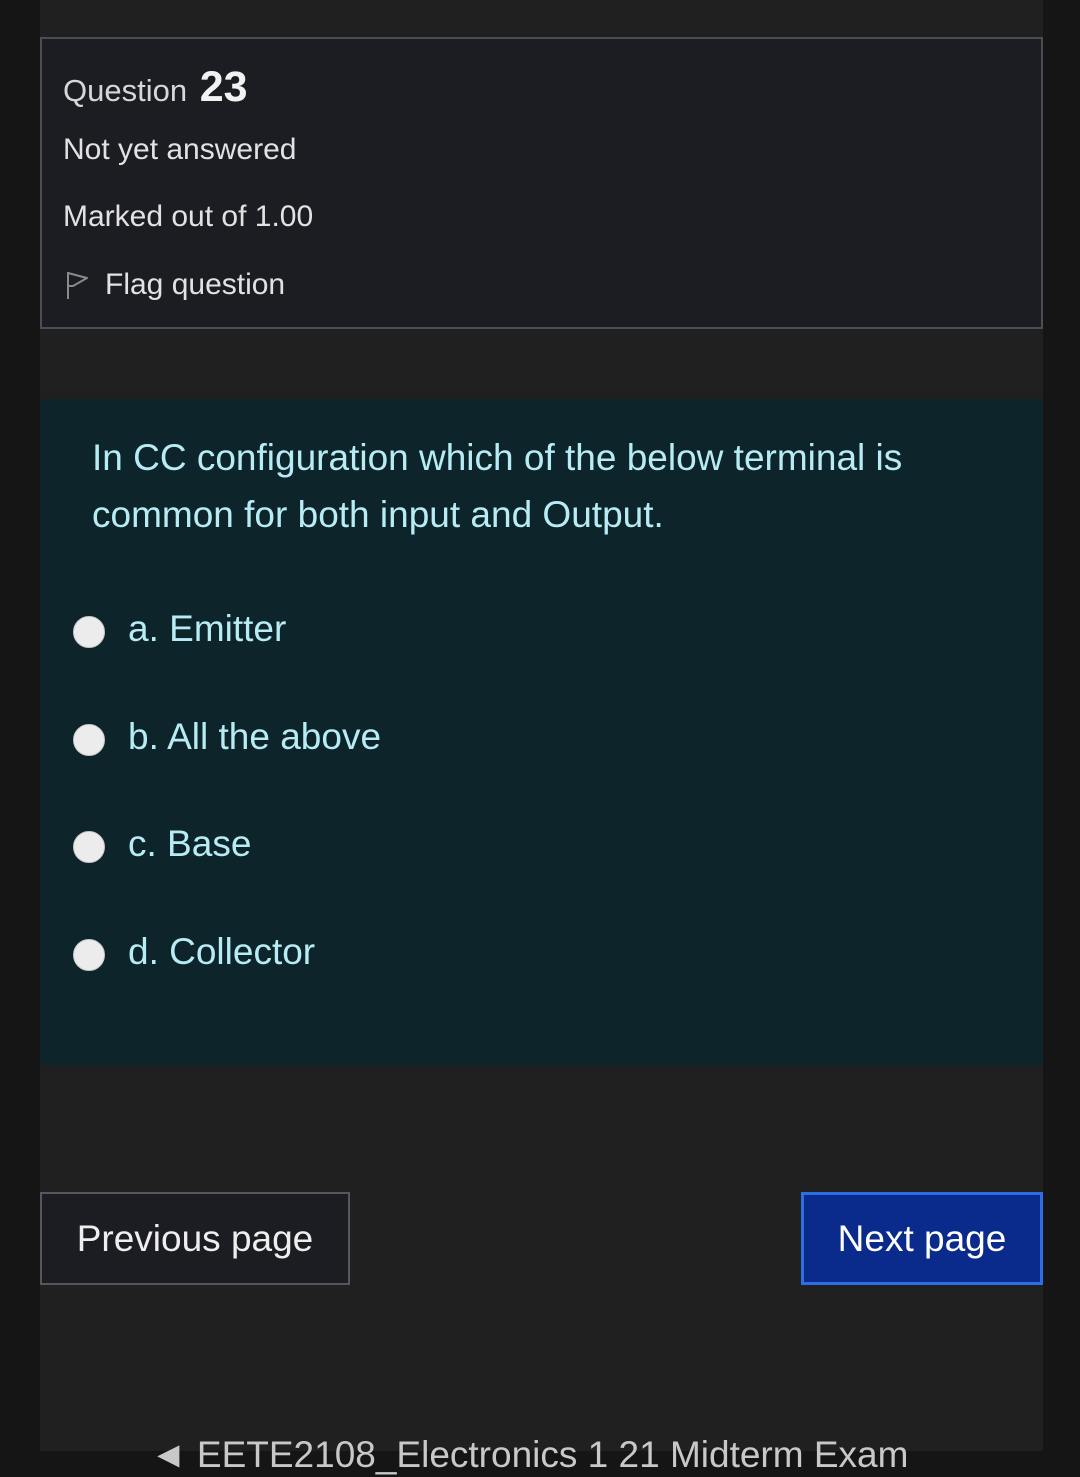  I want to click on question-number: Question 23, so click(155, 88).